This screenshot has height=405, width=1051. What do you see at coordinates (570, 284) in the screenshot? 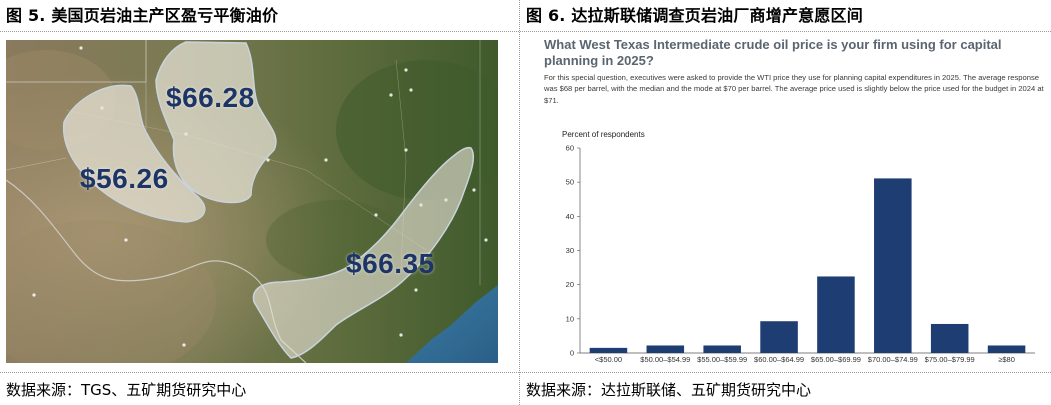
I see `y-tick-label: 20` at bounding box center [570, 284].